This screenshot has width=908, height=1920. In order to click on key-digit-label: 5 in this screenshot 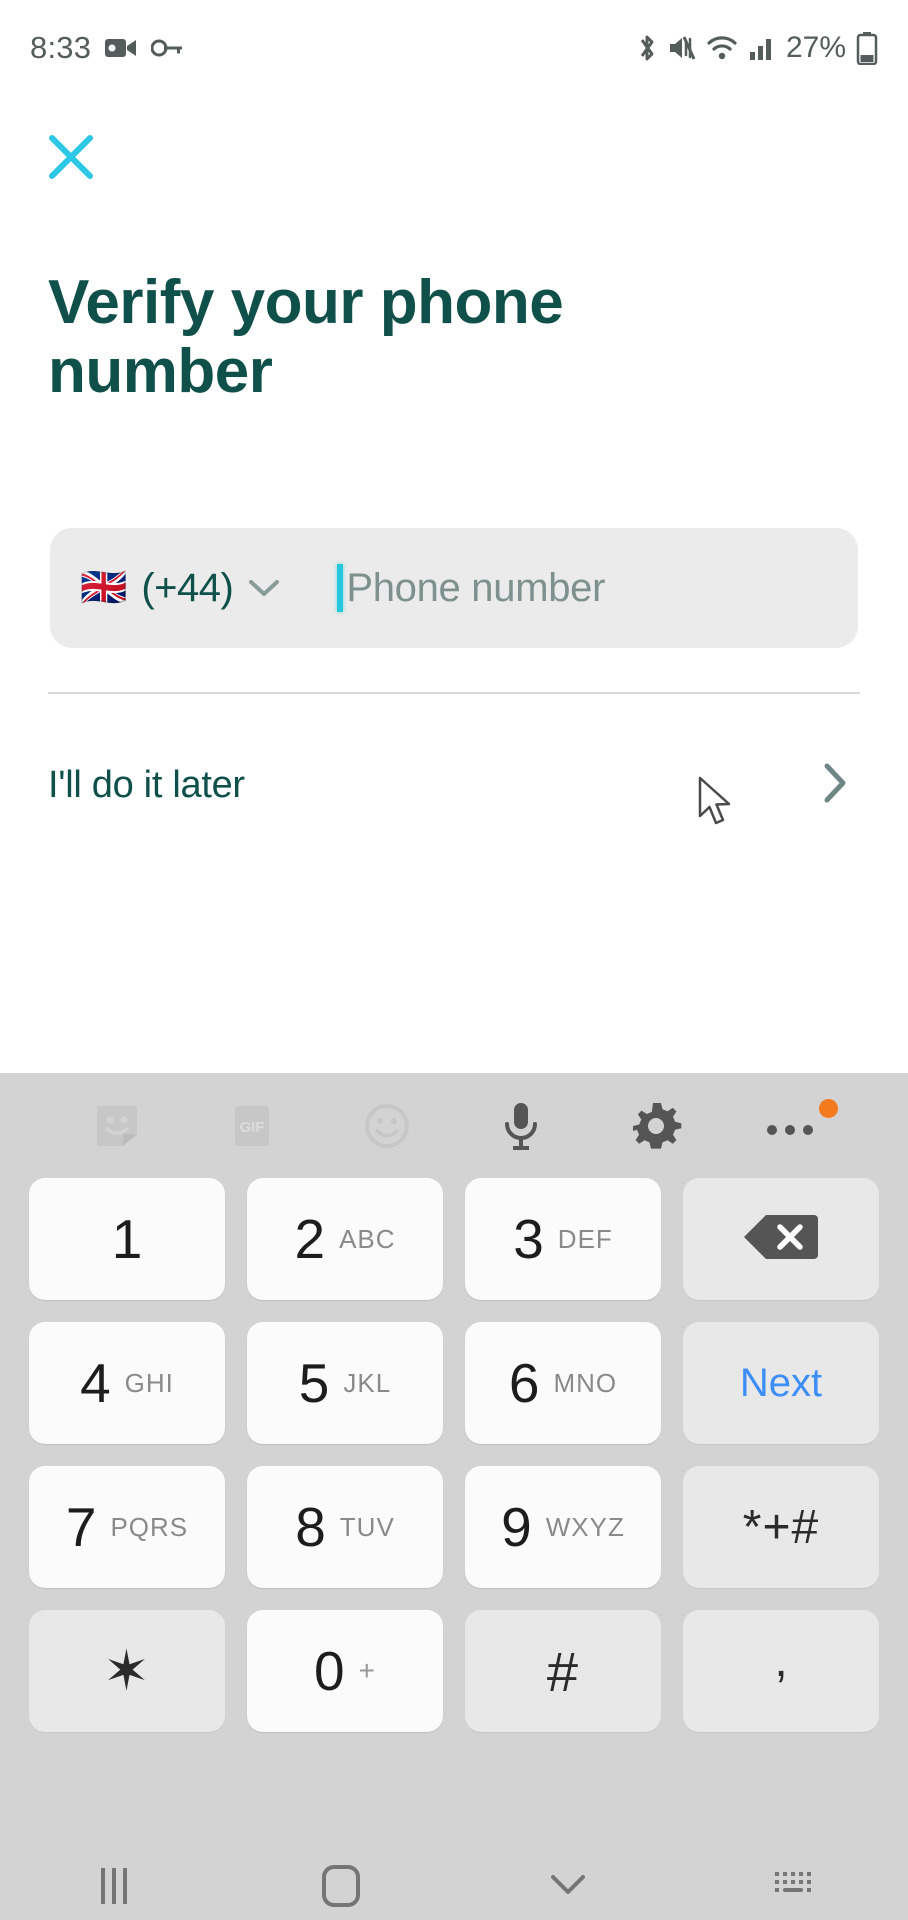, I will do `click(314, 1382)`.